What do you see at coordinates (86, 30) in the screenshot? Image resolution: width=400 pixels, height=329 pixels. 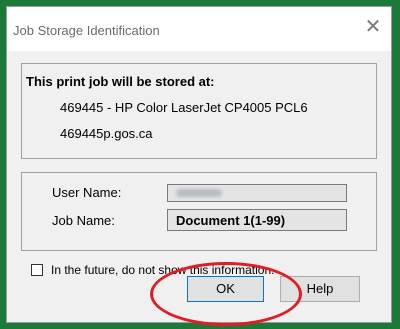 I see `dialog-title: Job Storage Identification` at bounding box center [86, 30].